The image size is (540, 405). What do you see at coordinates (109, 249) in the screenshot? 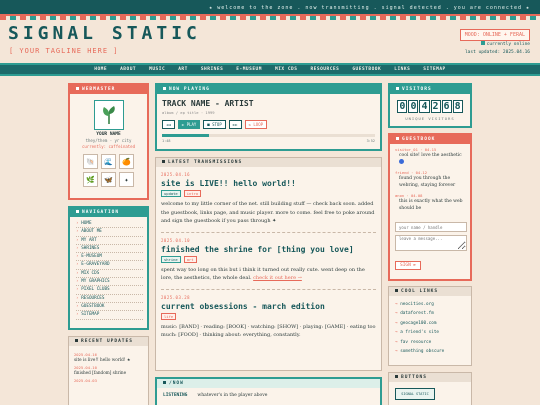
I see `sidebar-item-shrines: SHRINES` at bounding box center [109, 249].